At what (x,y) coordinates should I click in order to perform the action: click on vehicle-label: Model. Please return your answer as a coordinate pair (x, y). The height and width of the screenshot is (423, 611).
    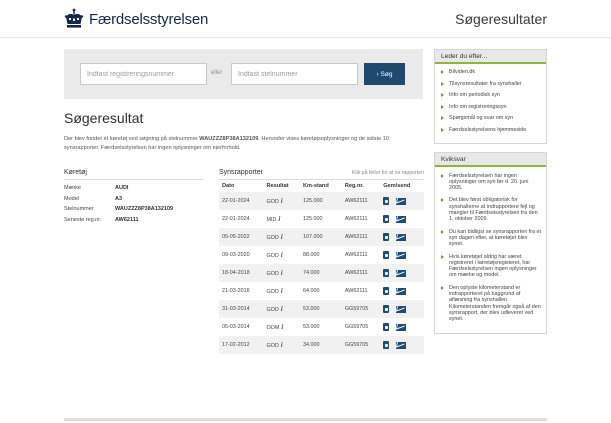
    Looking at the image, I should click on (71, 198).